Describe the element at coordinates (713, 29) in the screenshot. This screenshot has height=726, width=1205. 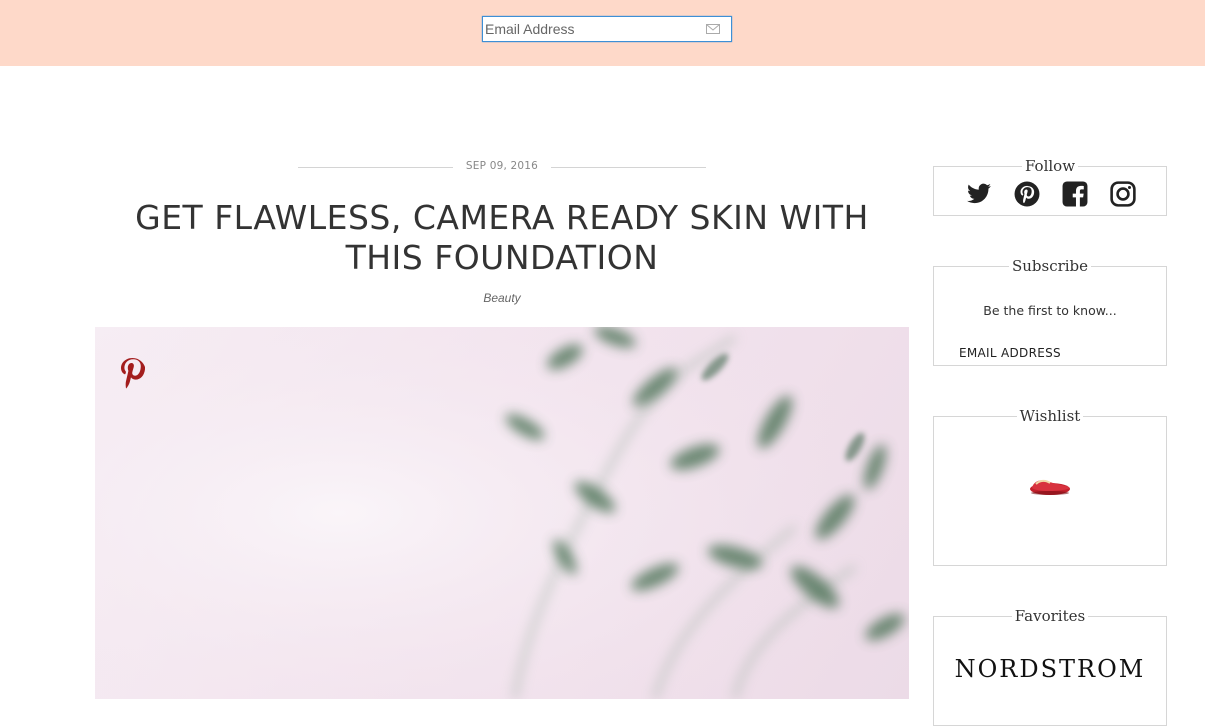
I see `envelope-icon` at that location.